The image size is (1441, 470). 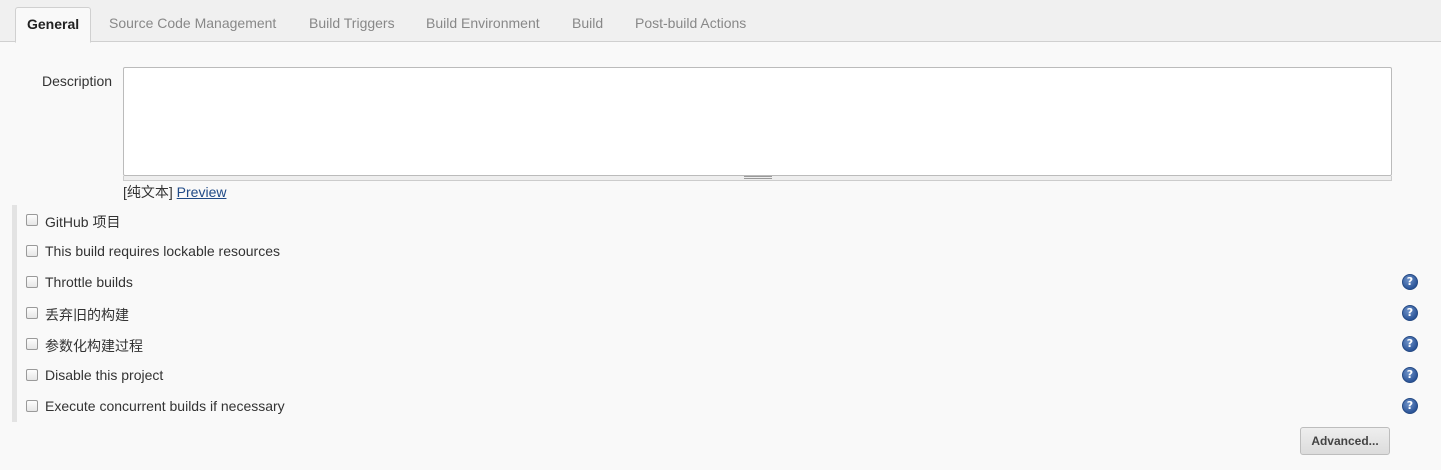 What do you see at coordinates (726, 283) in the screenshot?
I see `option-throttle-builds: Throttle builds` at bounding box center [726, 283].